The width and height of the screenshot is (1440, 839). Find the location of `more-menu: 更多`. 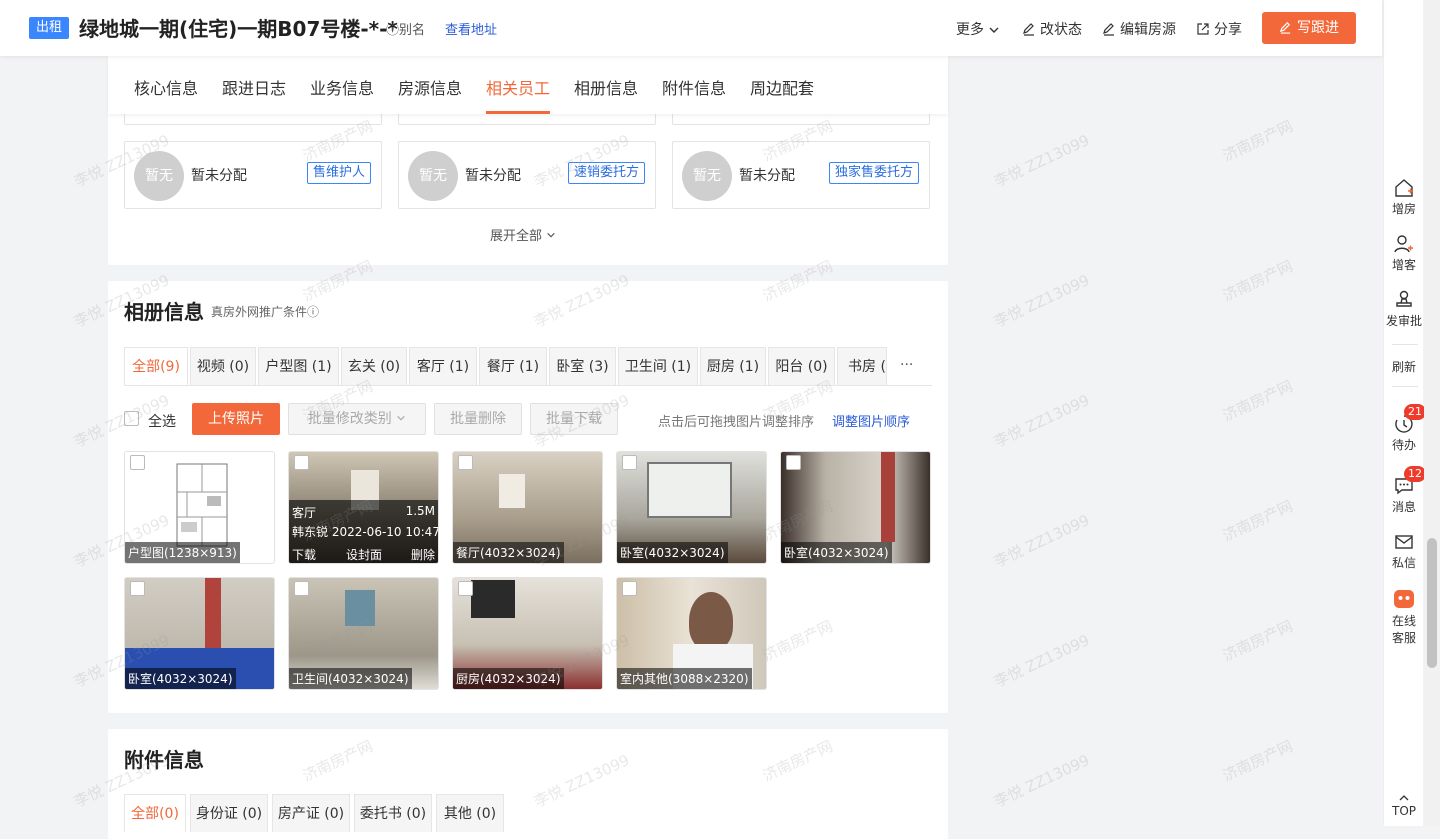

more-menu: 更多 is located at coordinates (980, 29).